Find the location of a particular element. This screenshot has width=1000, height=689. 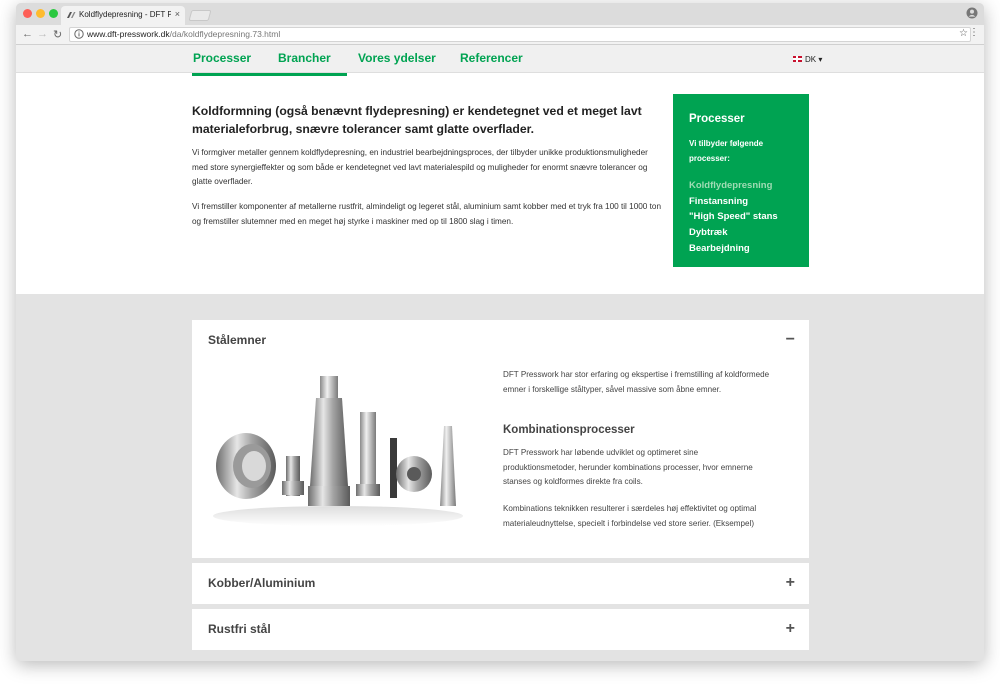

browser-menu-icon: ⋮ is located at coordinates (974, 32).